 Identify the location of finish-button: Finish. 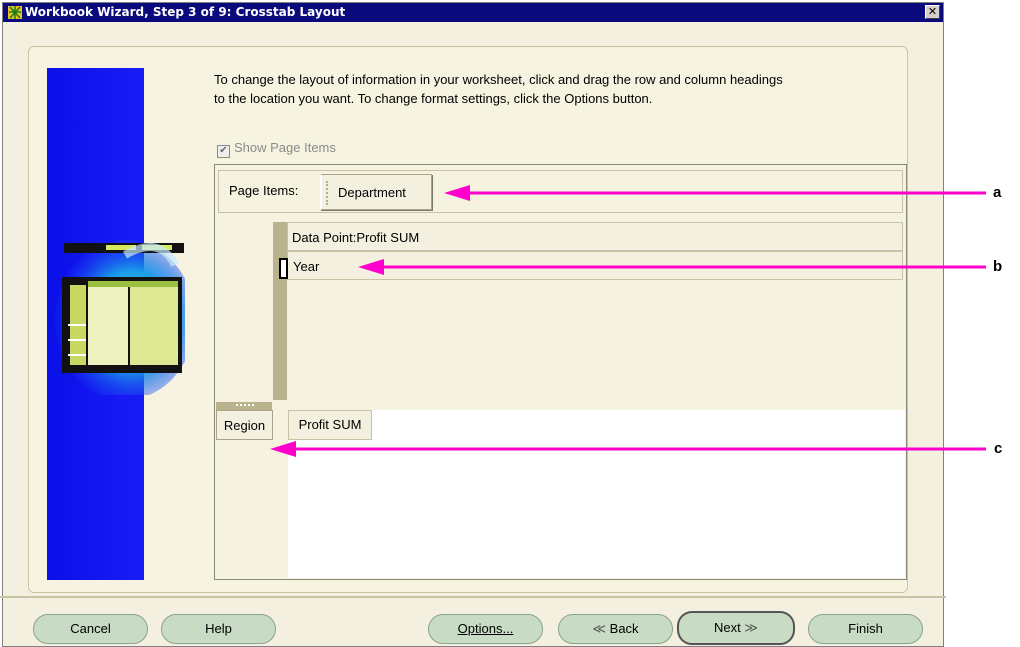
(865, 629).